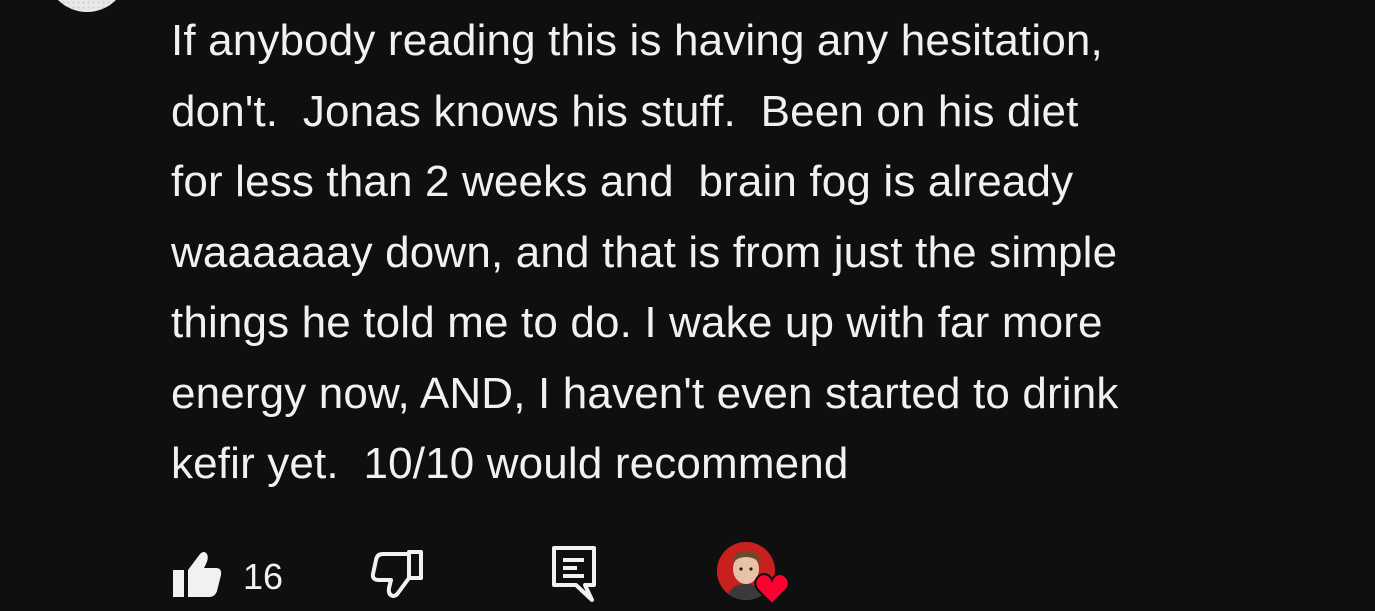 The image size is (1375, 611). What do you see at coordinates (87, 6) in the screenshot?
I see `commenter-avatar` at bounding box center [87, 6].